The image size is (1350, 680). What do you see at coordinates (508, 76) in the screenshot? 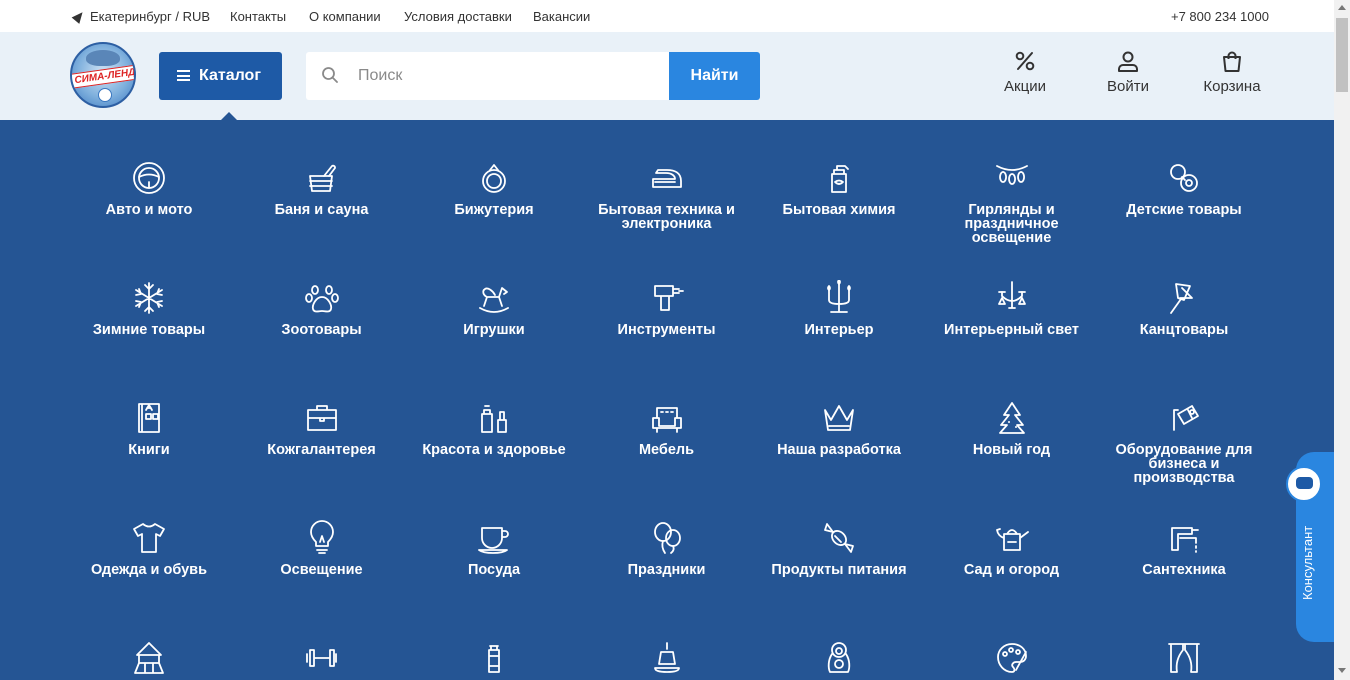
I see `search-input` at bounding box center [508, 76].